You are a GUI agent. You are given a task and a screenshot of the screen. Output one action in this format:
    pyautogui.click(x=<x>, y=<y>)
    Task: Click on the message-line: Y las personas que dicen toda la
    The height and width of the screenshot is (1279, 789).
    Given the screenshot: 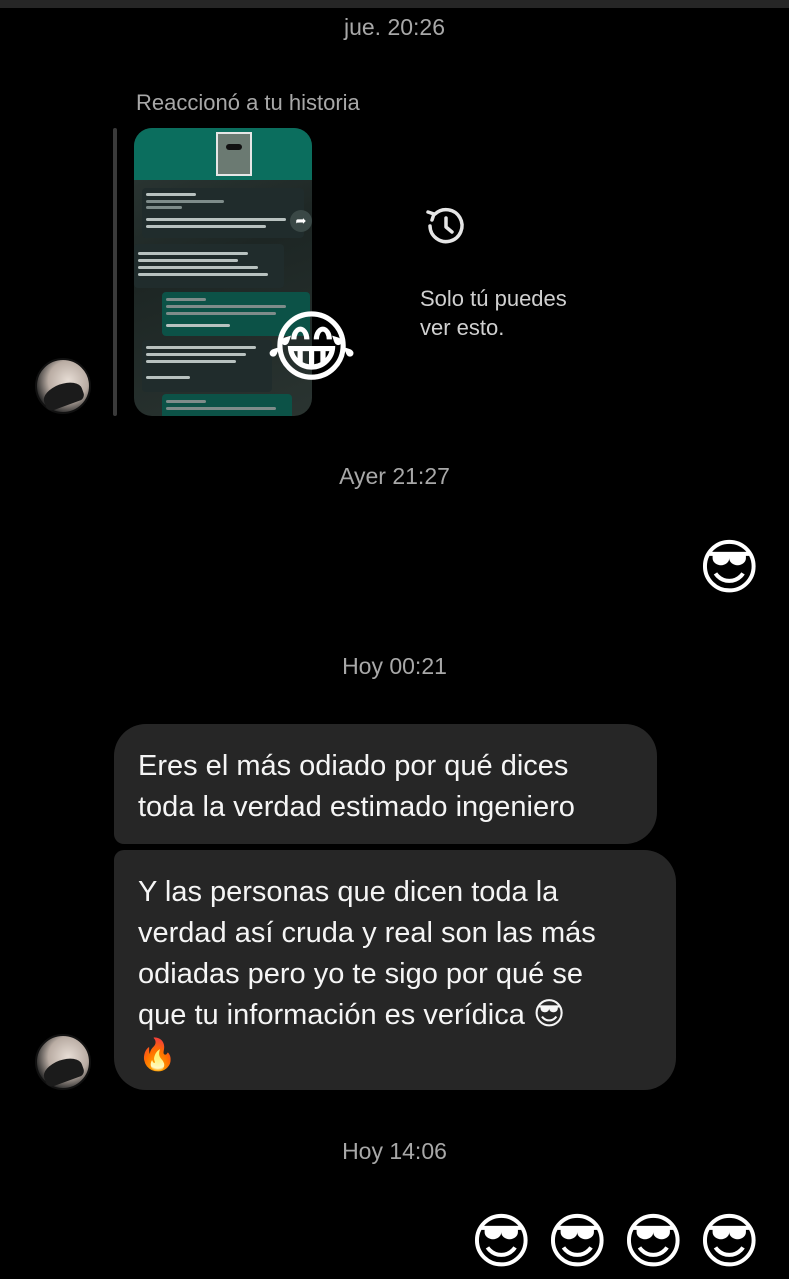 What is the action you would take?
    pyautogui.click(x=348, y=892)
    